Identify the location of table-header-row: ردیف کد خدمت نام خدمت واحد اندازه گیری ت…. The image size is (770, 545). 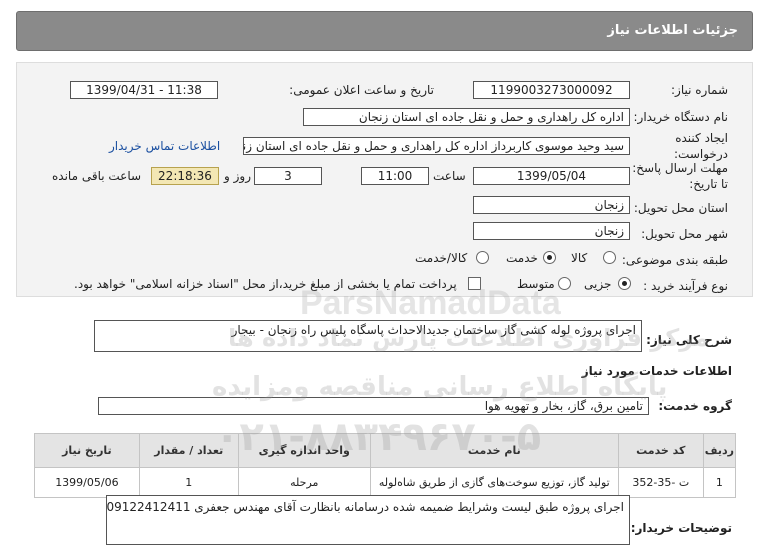
(385, 450).